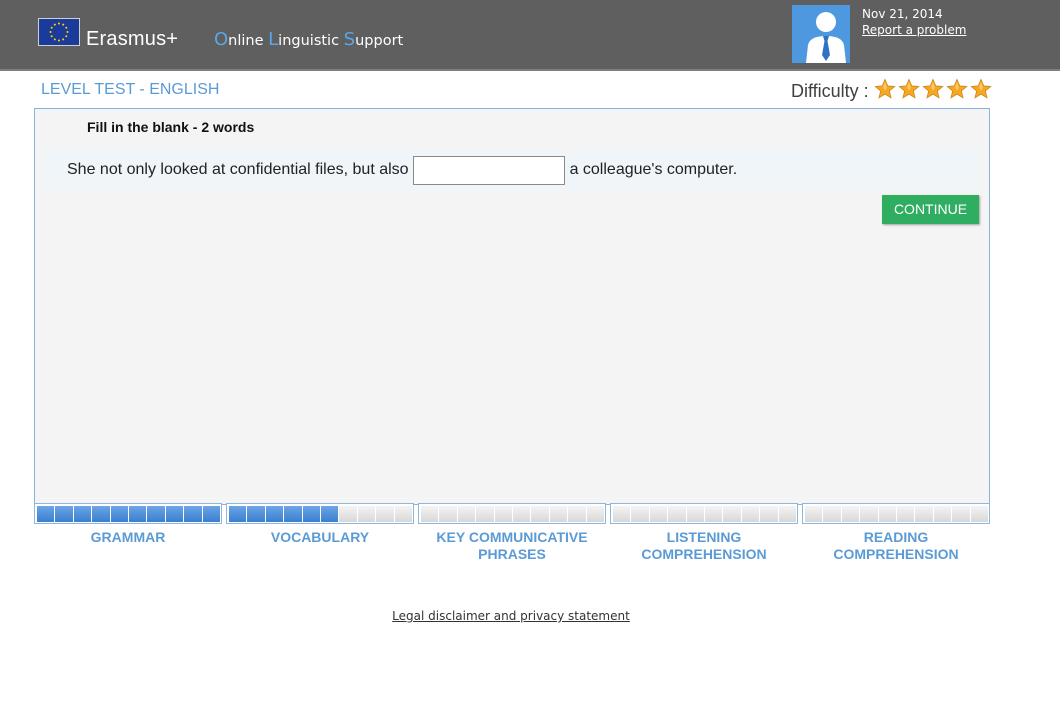 Image resolution: width=1060 pixels, height=725 pixels. Describe the element at coordinates (171, 127) in the screenshot. I see `question-instruction: Fill in the blank - 2 words` at that location.